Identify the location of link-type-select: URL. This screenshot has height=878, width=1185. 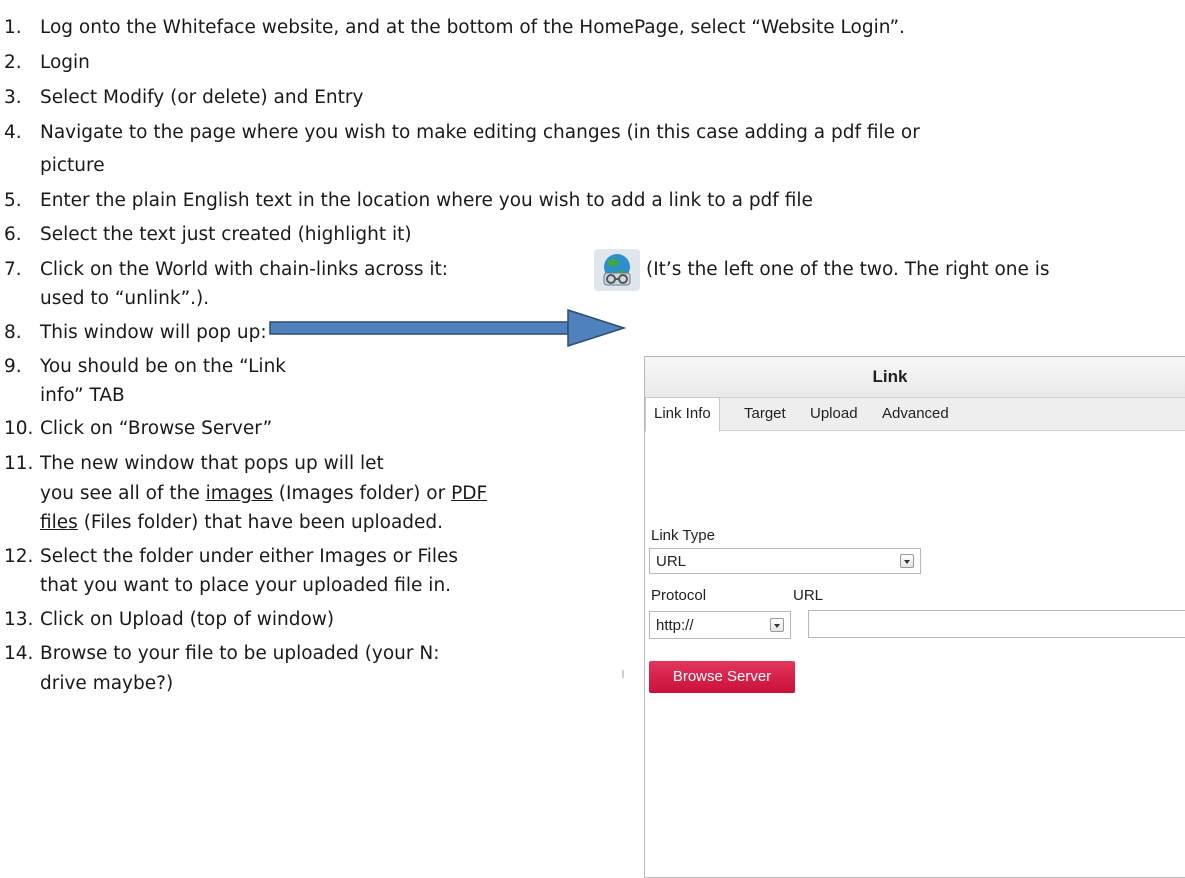
(785, 561).